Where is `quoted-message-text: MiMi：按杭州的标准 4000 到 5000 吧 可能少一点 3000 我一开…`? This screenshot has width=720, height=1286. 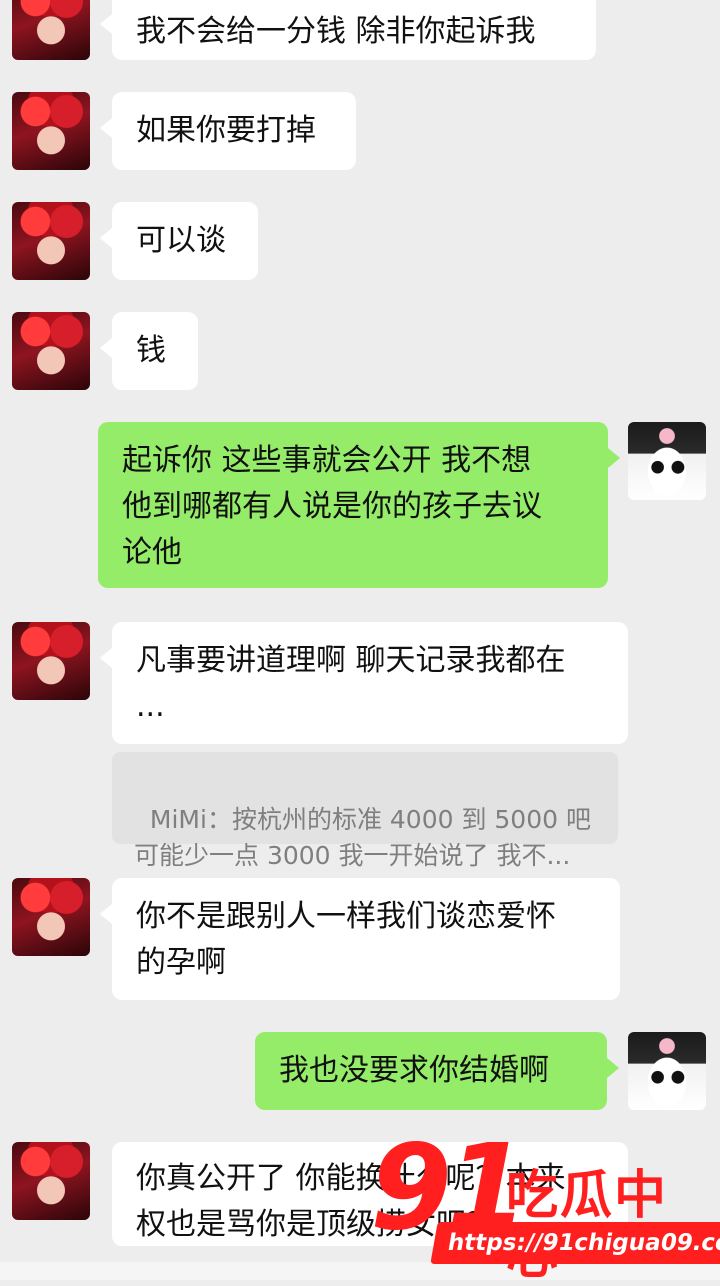
quoted-message-text: MiMi：按杭州的标准 4000 到 5000 吧 可能少一点 3000 我一开… is located at coordinates (362, 837).